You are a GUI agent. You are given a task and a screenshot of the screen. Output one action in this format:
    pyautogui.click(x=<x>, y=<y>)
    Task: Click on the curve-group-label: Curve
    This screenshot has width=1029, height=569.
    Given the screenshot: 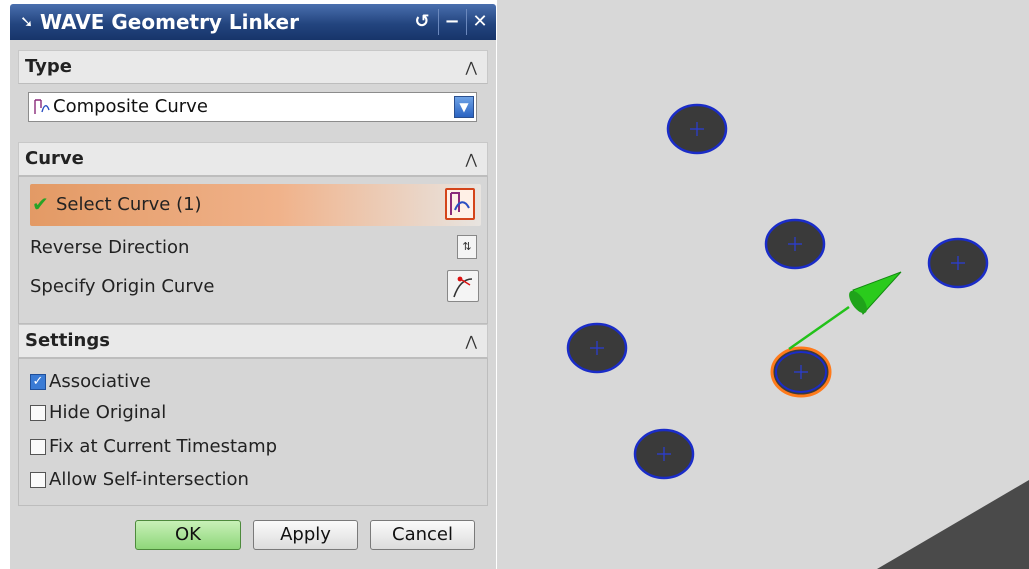 What is the action you would take?
    pyautogui.click(x=54, y=158)
    